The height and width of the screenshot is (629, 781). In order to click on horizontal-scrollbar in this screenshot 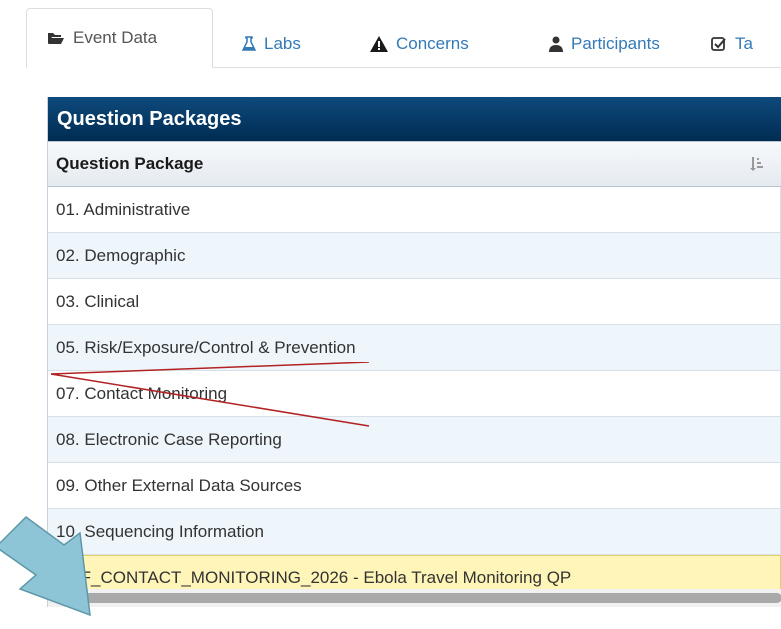, I will do `click(414, 598)`.